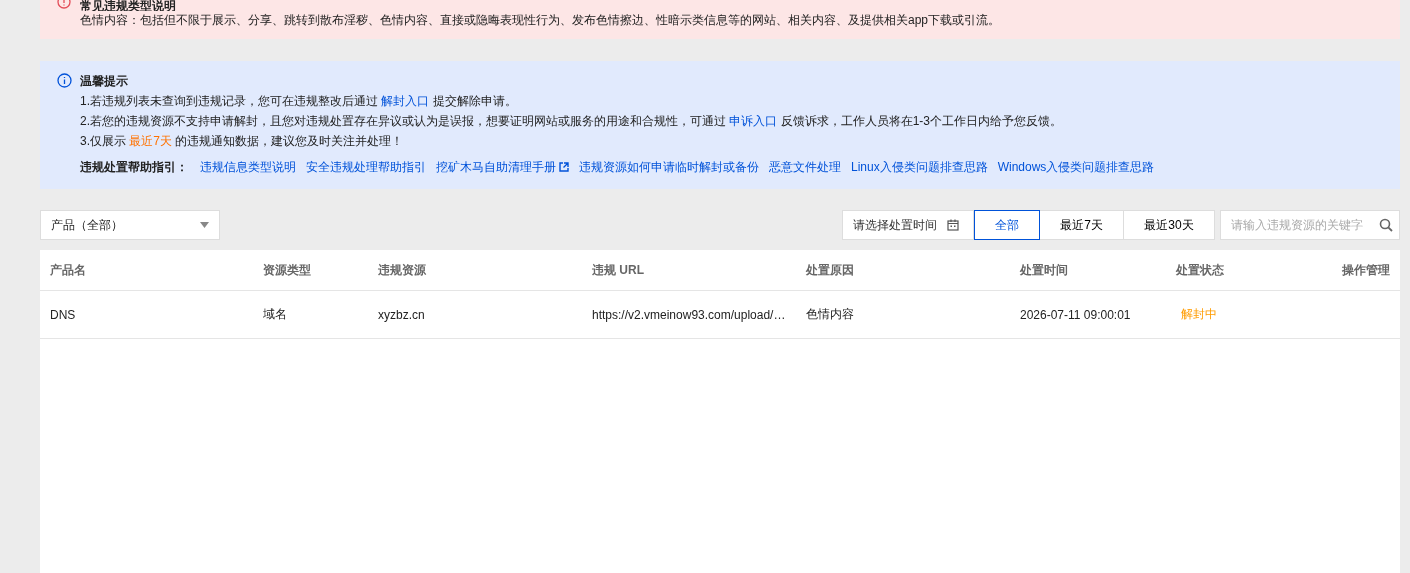  I want to click on help-link: Linux入侵类问题排查思路, so click(919, 167).